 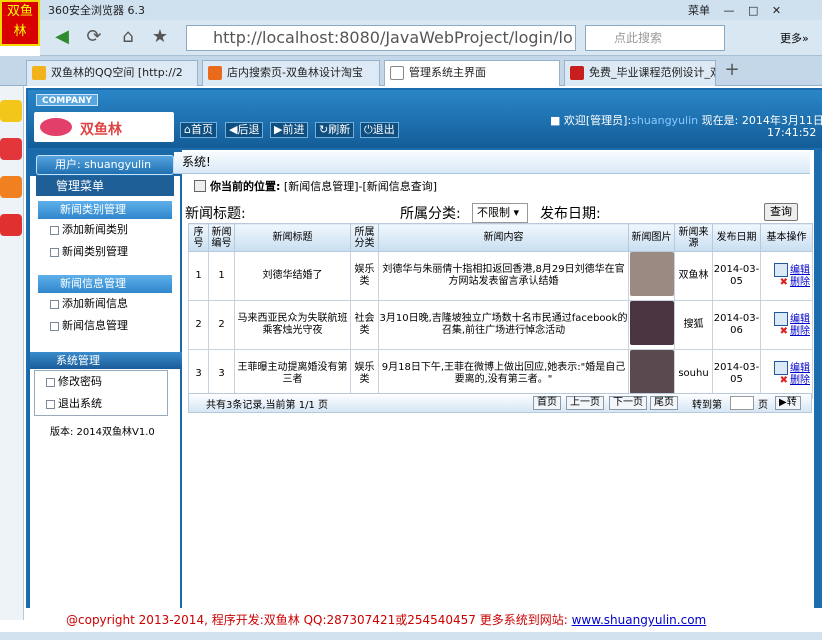 I want to click on maximize-icon: □, so click(x=753, y=10).